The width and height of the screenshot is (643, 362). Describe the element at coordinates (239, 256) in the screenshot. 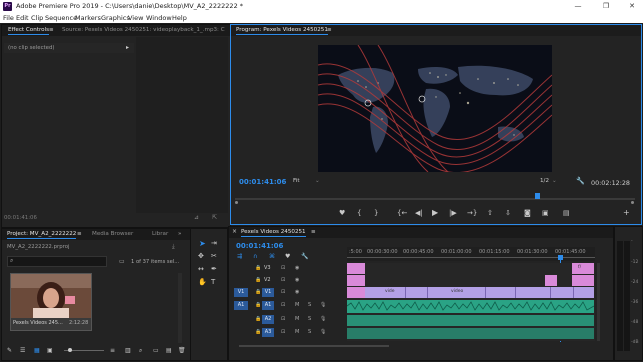

I see `nest-icon: ⇶` at that location.